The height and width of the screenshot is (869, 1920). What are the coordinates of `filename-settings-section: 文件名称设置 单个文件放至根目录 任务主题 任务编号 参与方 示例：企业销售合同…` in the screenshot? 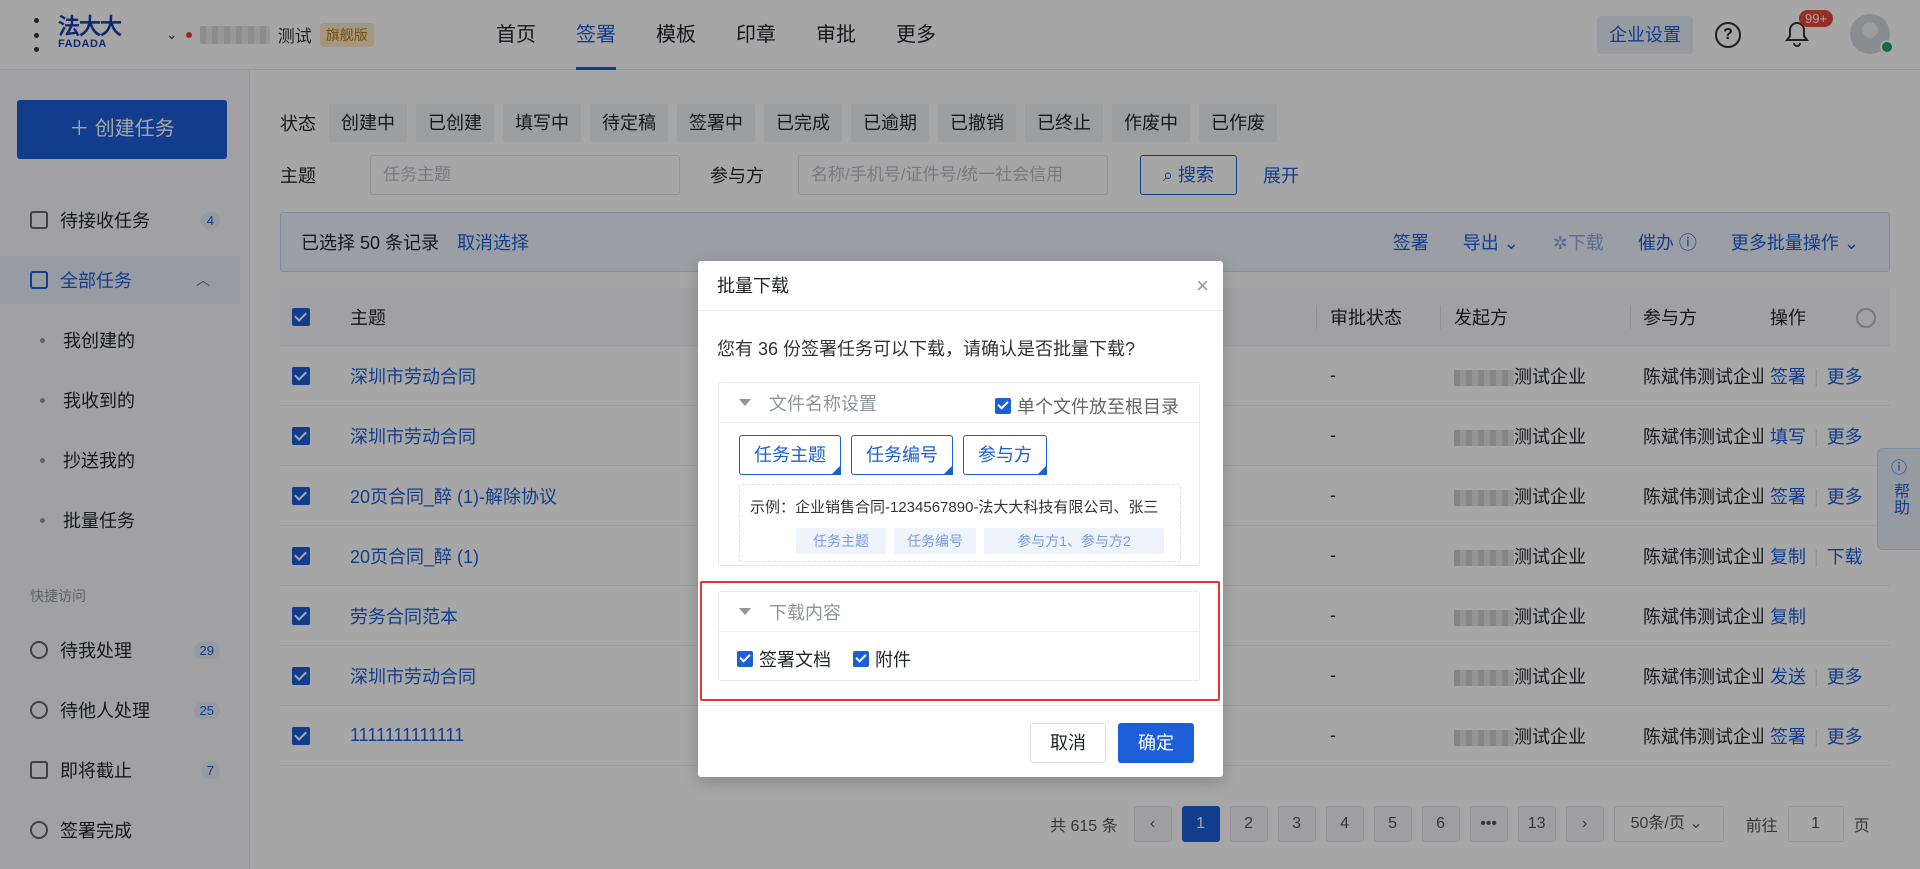 It's located at (959, 474).